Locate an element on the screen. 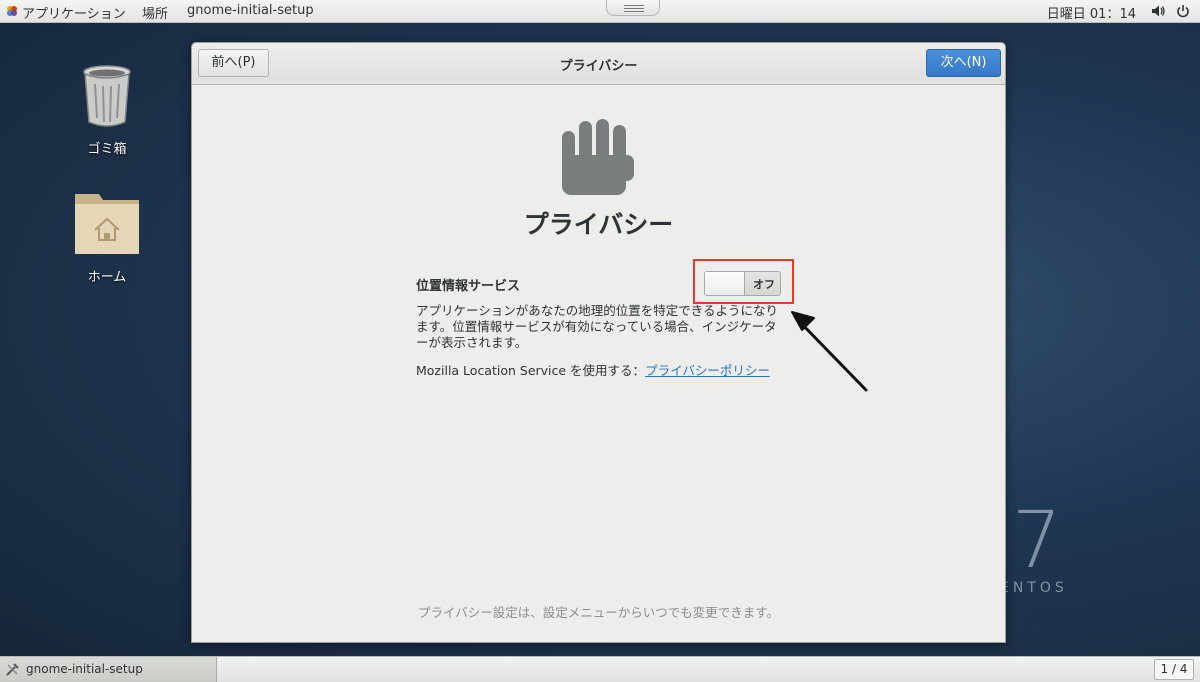 The width and height of the screenshot is (1200, 682). red-annotation-box is located at coordinates (743, 281).